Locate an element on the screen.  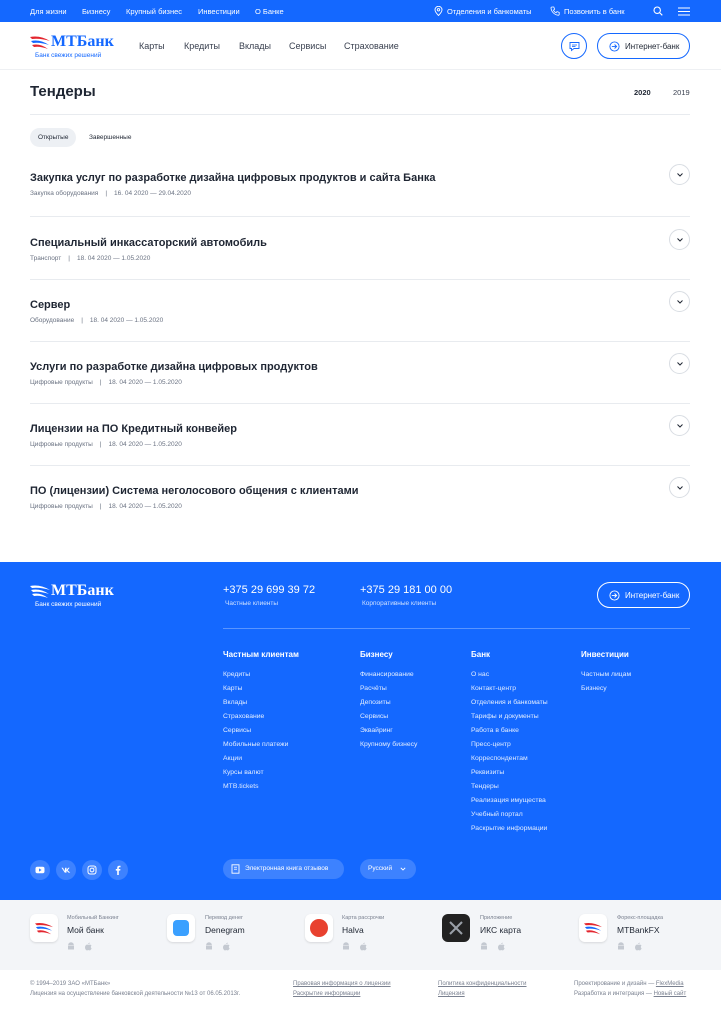
topbar-link-about: О Банке is located at coordinates (269, 11).